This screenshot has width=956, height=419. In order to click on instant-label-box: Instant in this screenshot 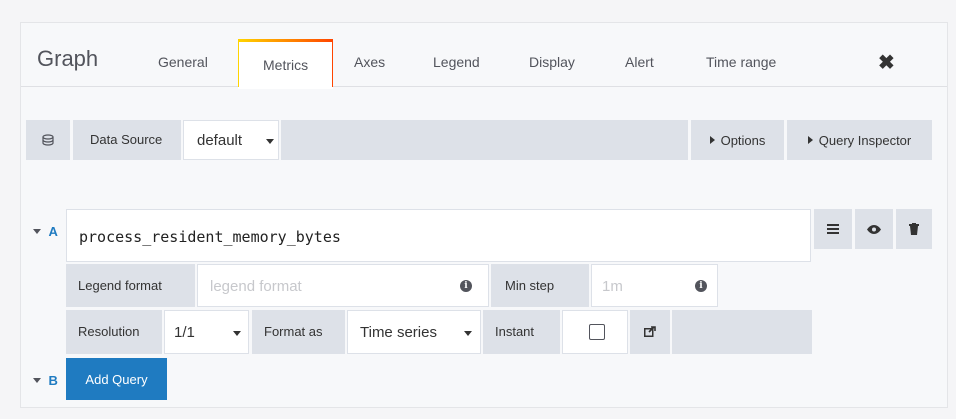, I will do `click(521, 332)`.